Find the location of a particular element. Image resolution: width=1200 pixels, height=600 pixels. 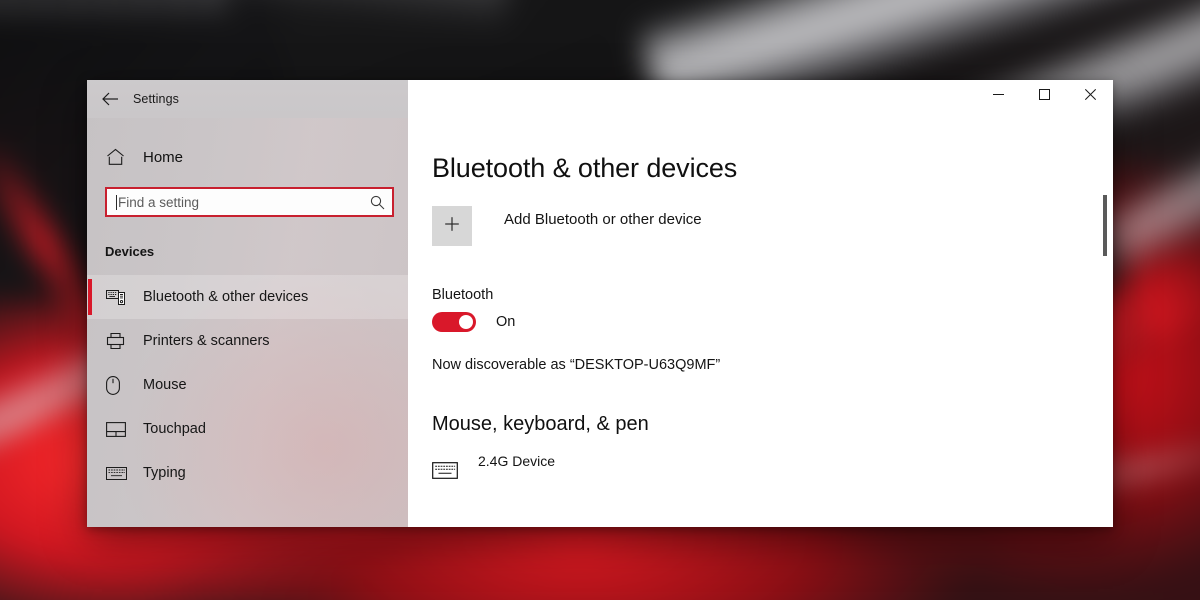

sidebar-home-label: Home is located at coordinates (163, 157).